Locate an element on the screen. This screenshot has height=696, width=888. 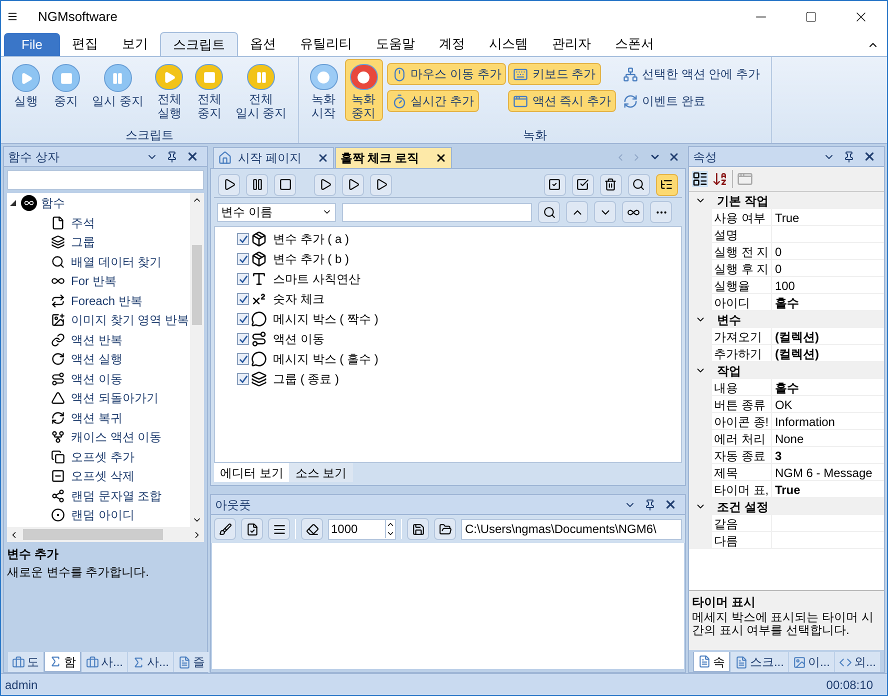
open-folder-button is located at coordinates (445, 529).